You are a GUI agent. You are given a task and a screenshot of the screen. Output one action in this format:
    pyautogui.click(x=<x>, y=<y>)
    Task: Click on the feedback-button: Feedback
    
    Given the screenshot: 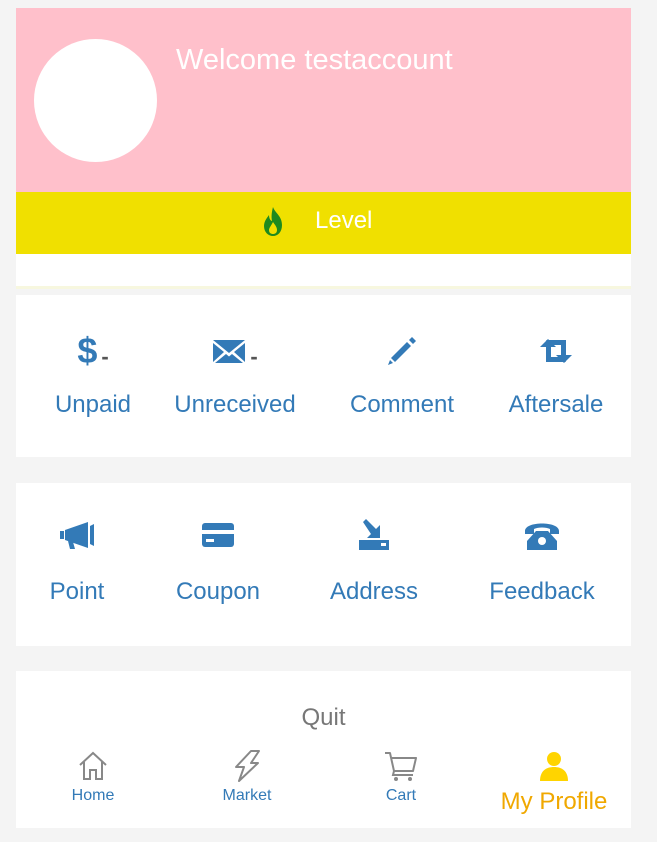 What is the action you would take?
    pyautogui.click(x=542, y=564)
    